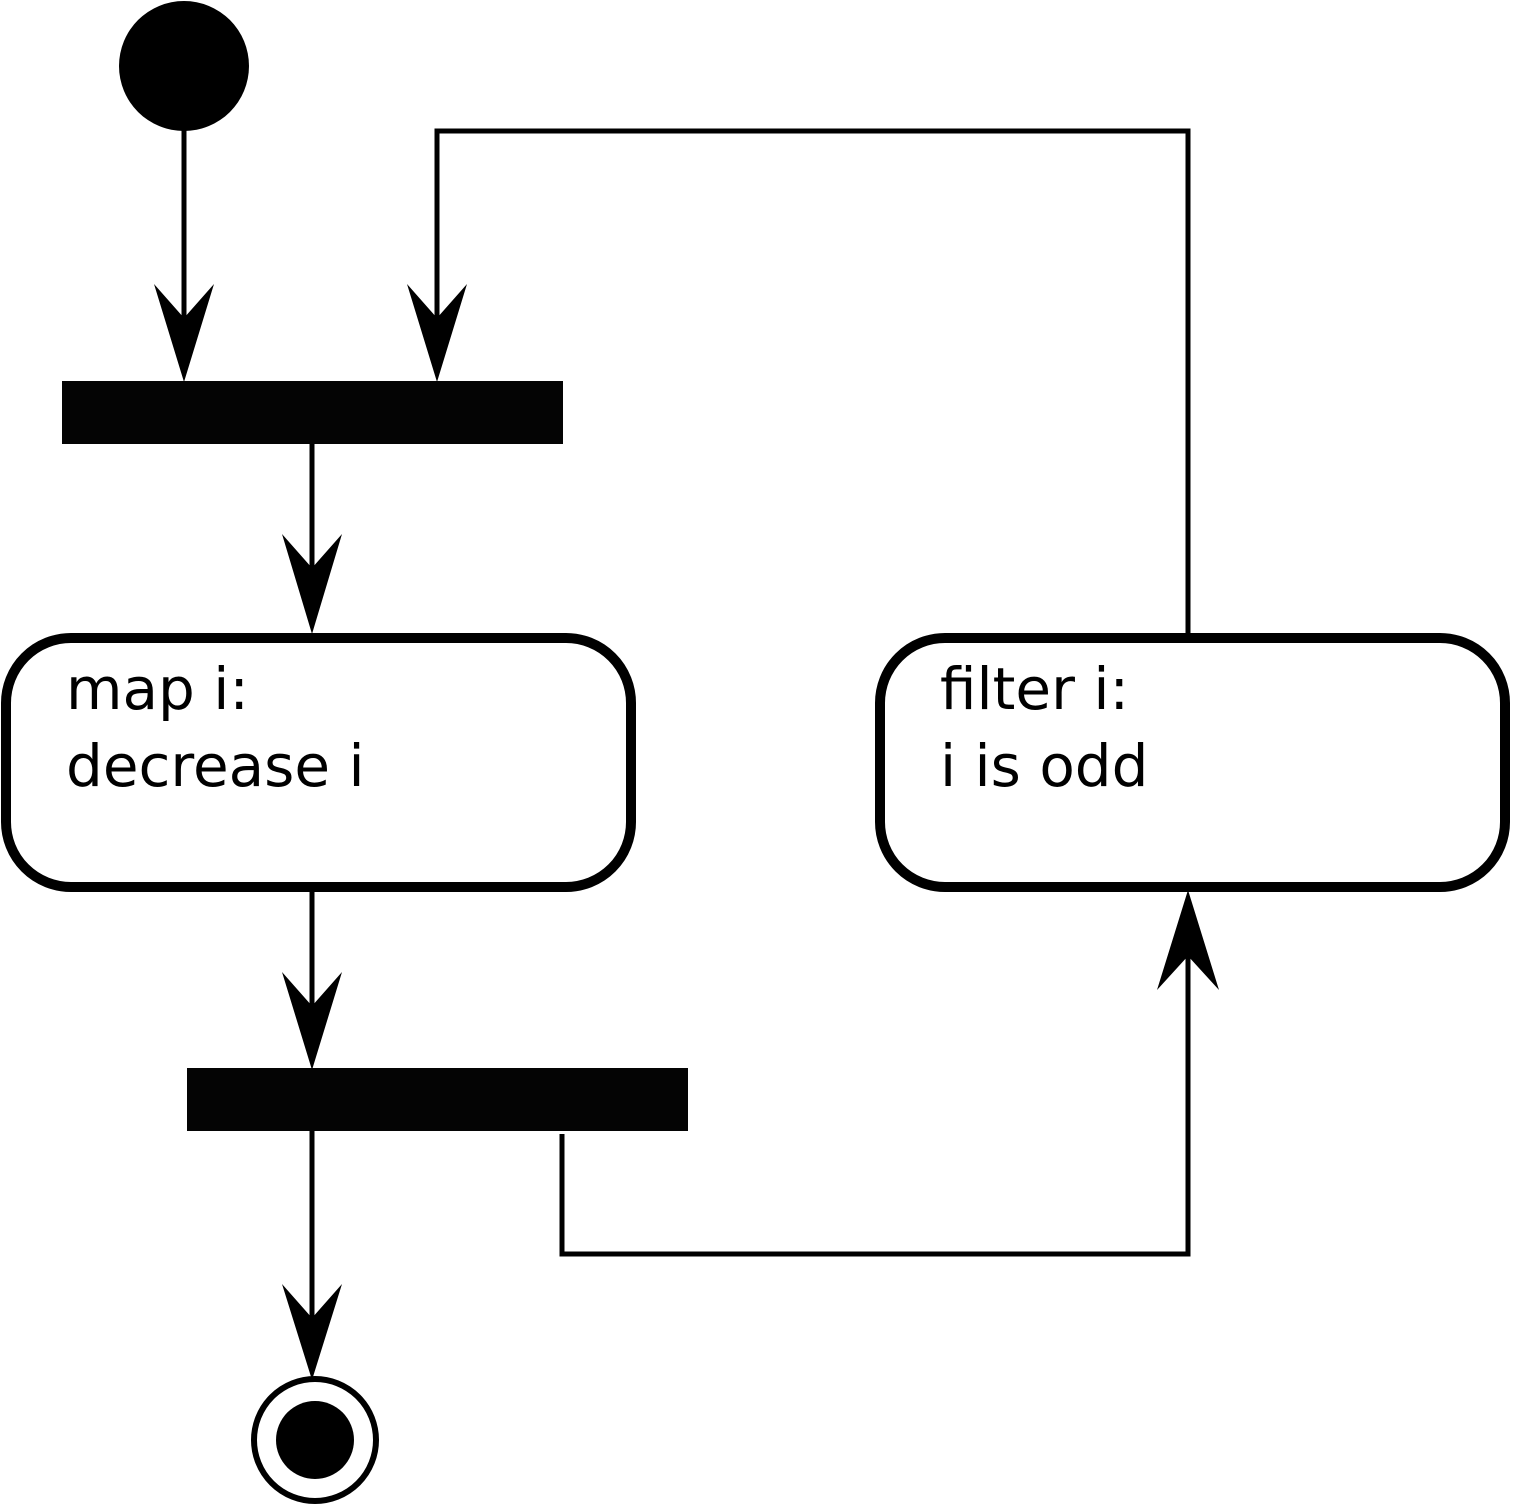 The width and height of the screenshot is (1513, 1506). I want to click on filter-action-line1: filter i:, so click(1034, 689).